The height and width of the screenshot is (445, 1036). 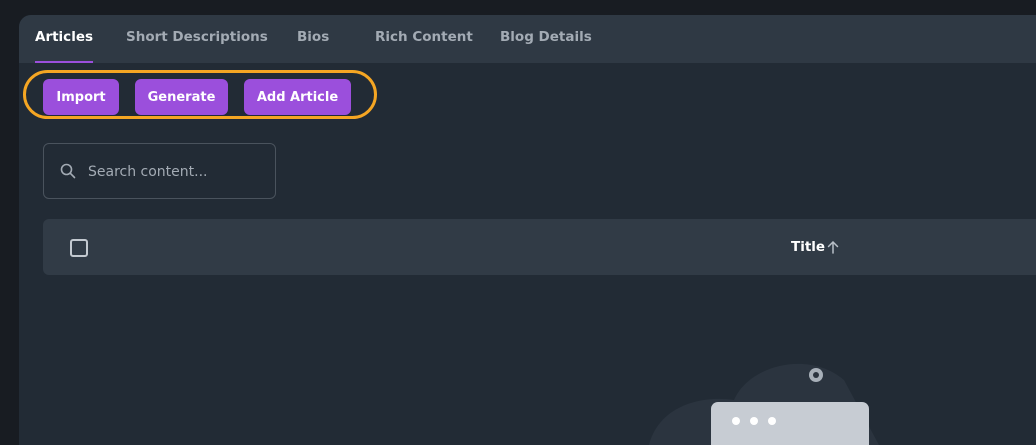 What do you see at coordinates (64, 39) in the screenshot?
I see `tab-articles: Articles` at bounding box center [64, 39].